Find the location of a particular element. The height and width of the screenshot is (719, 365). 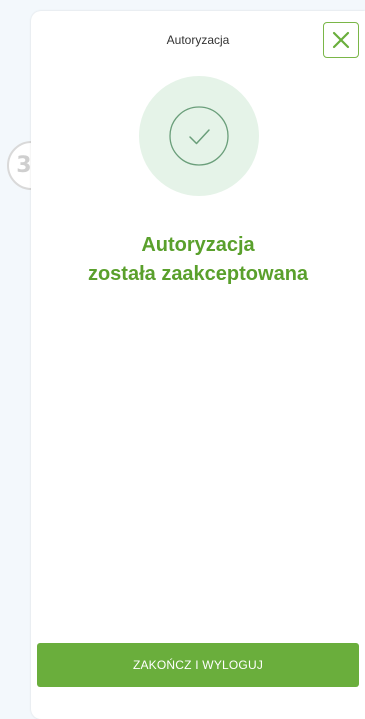

success-message: Autoryzacja została zaakceptowana is located at coordinates (198, 260).